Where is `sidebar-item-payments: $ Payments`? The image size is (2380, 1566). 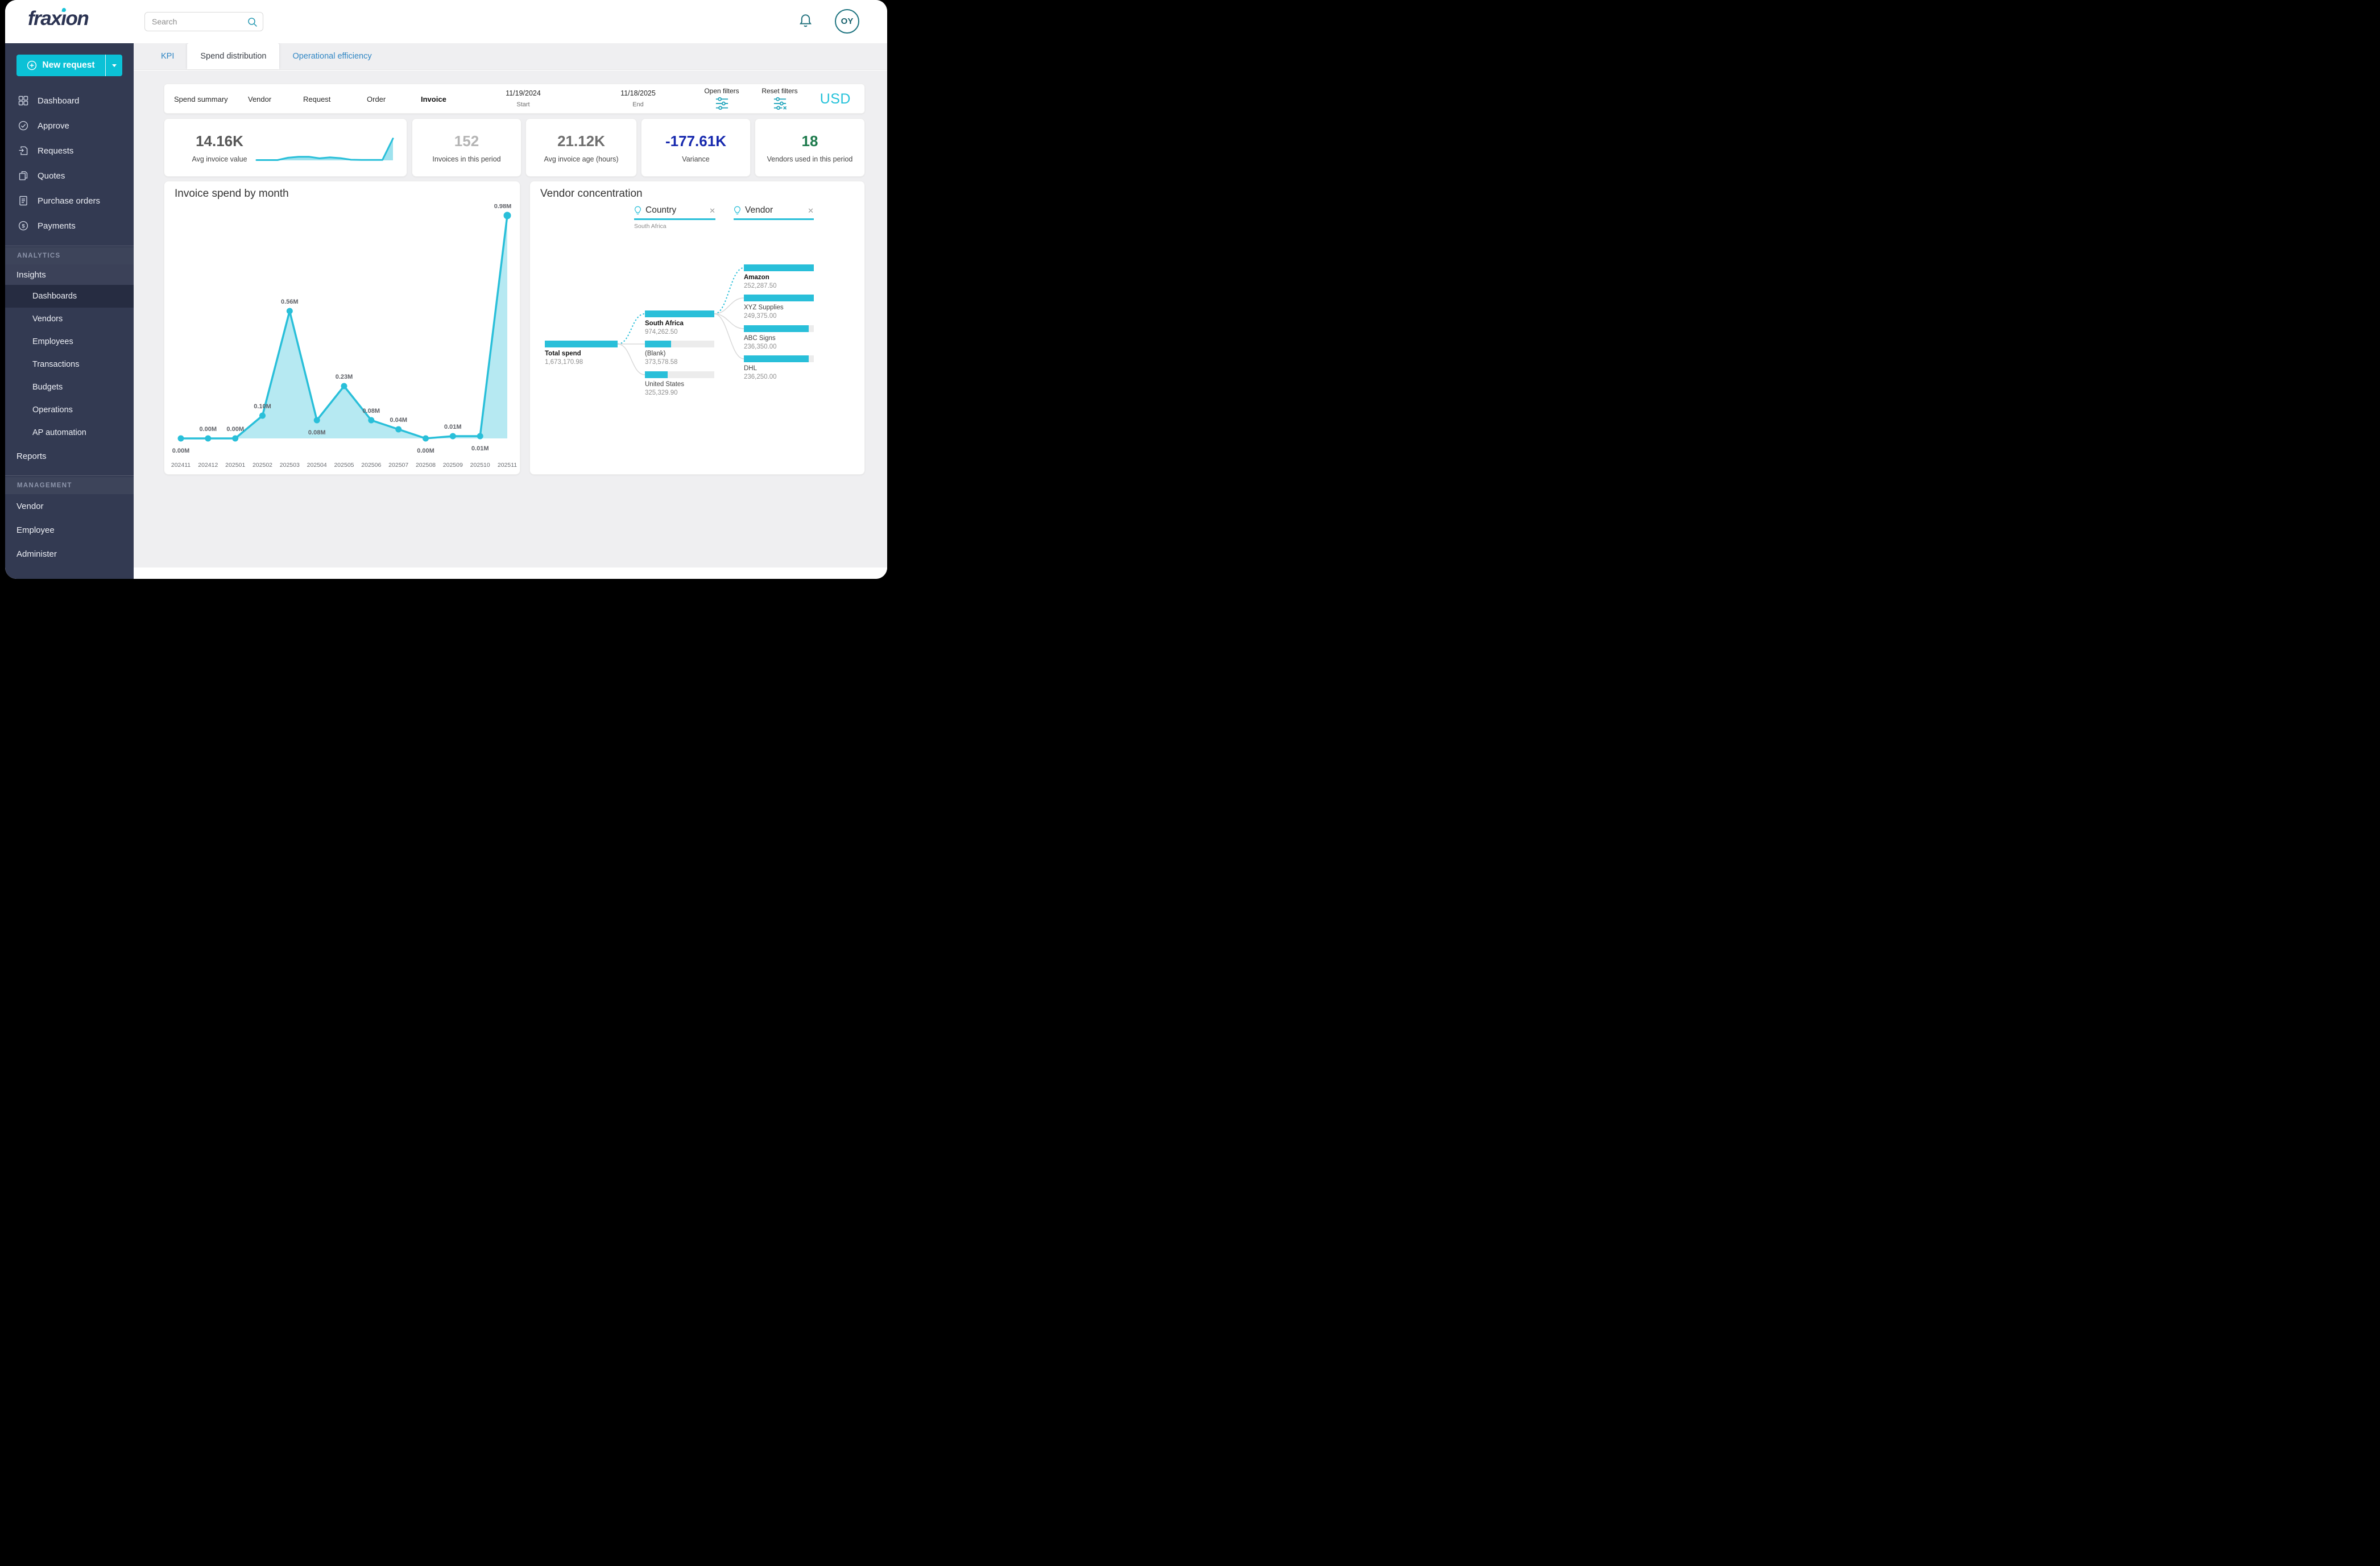 sidebar-item-payments: $ Payments is located at coordinates (69, 225).